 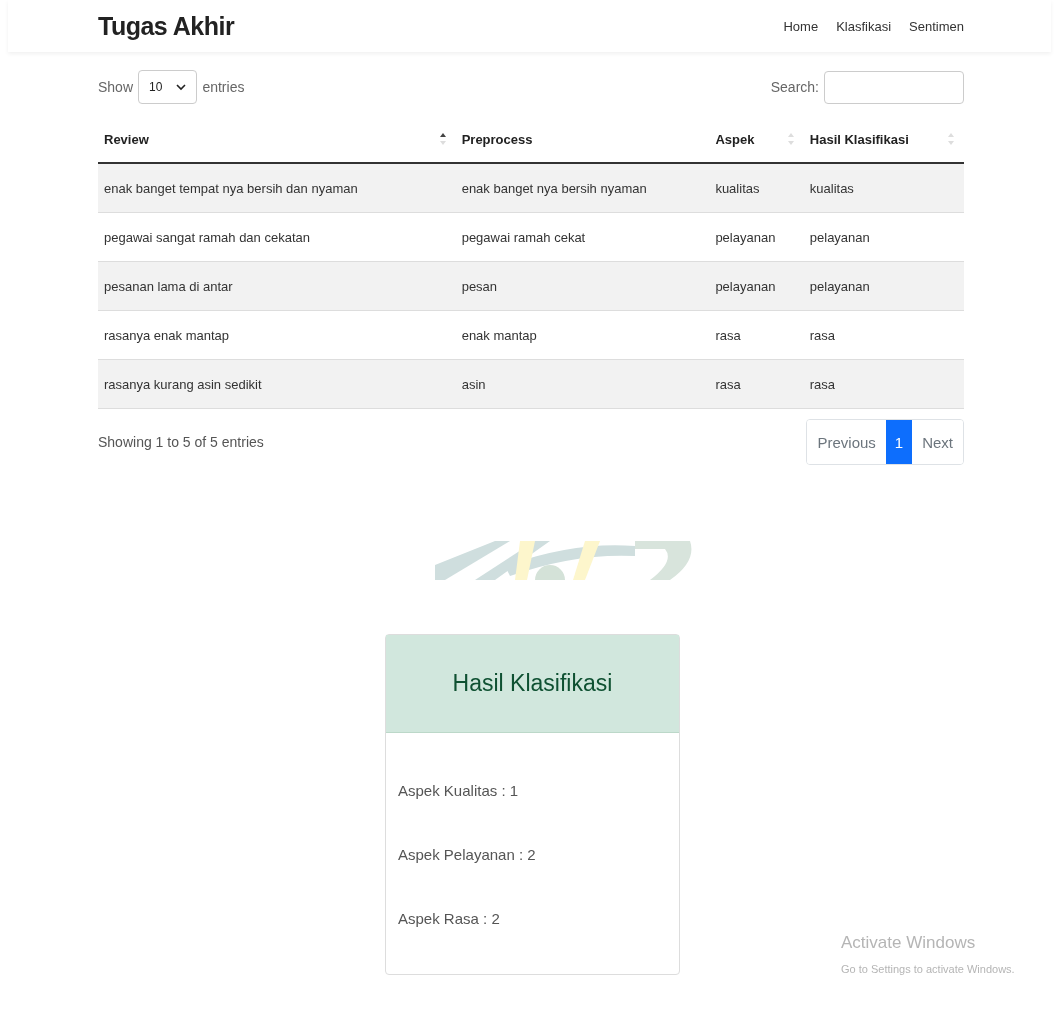 What do you see at coordinates (277, 384) in the screenshot?
I see `table-cell: rasanya kurang asin sedikit` at bounding box center [277, 384].